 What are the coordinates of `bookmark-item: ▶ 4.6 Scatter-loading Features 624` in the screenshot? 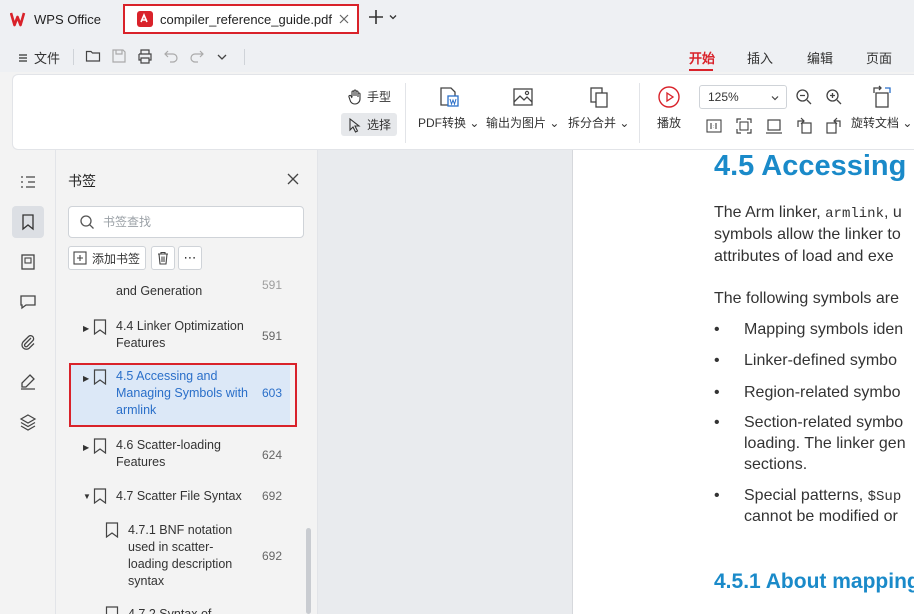 It's located at (181, 455).